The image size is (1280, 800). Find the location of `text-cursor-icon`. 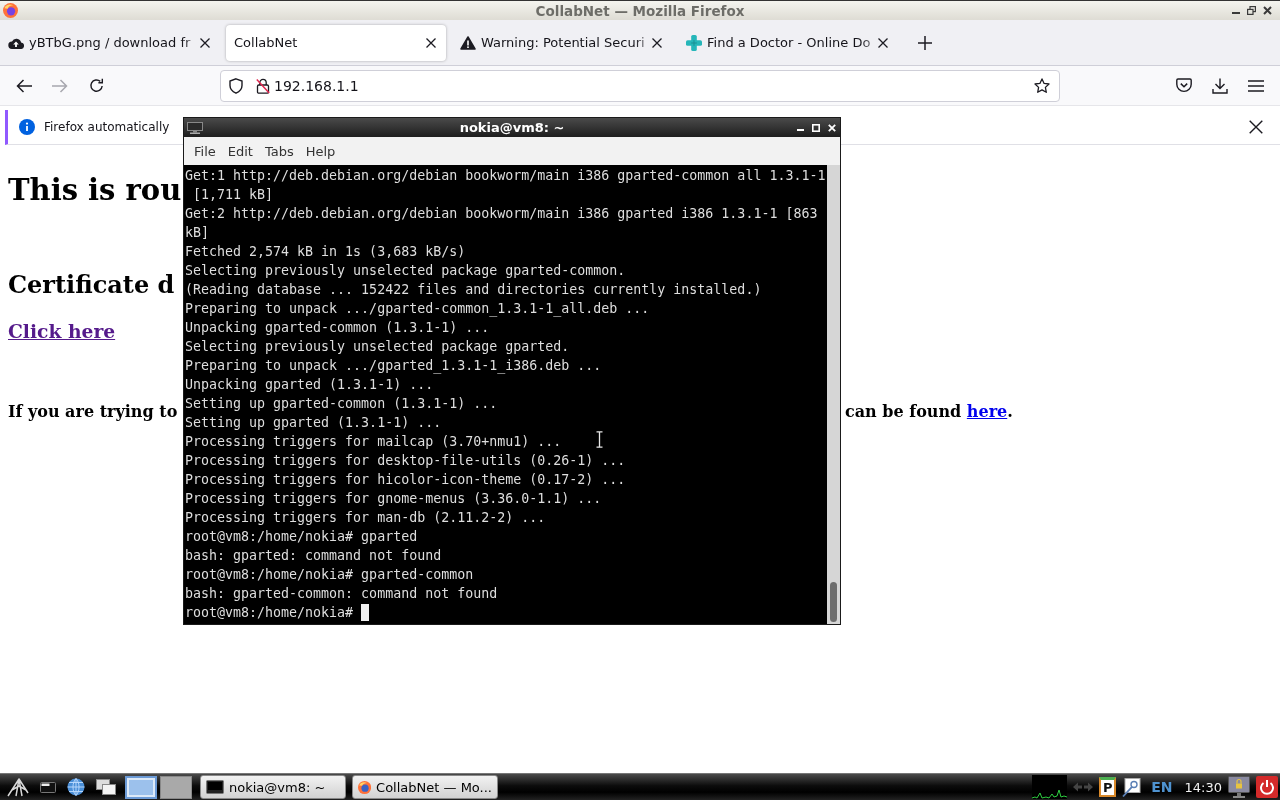

text-cursor-icon is located at coordinates (599, 439).